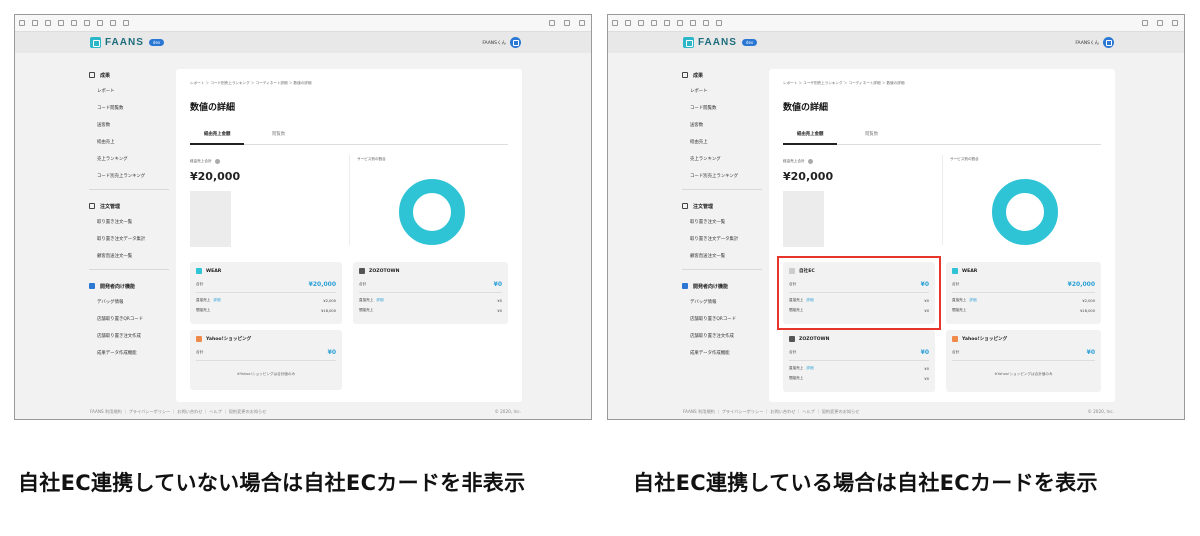 This screenshot has width=1200, height=536. Describe the element at coordinates (156, 42) in the screenshot. I see `env-badge: dev` at that location.